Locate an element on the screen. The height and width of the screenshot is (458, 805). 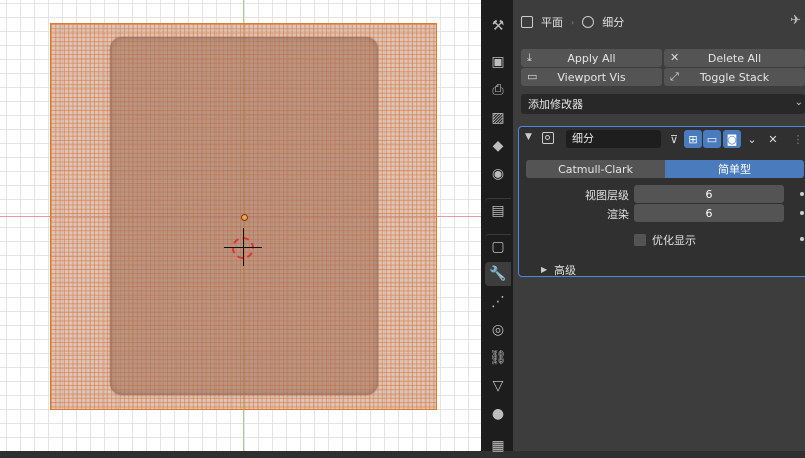
world-icon: ◉ is located at coordinates (498, 174).